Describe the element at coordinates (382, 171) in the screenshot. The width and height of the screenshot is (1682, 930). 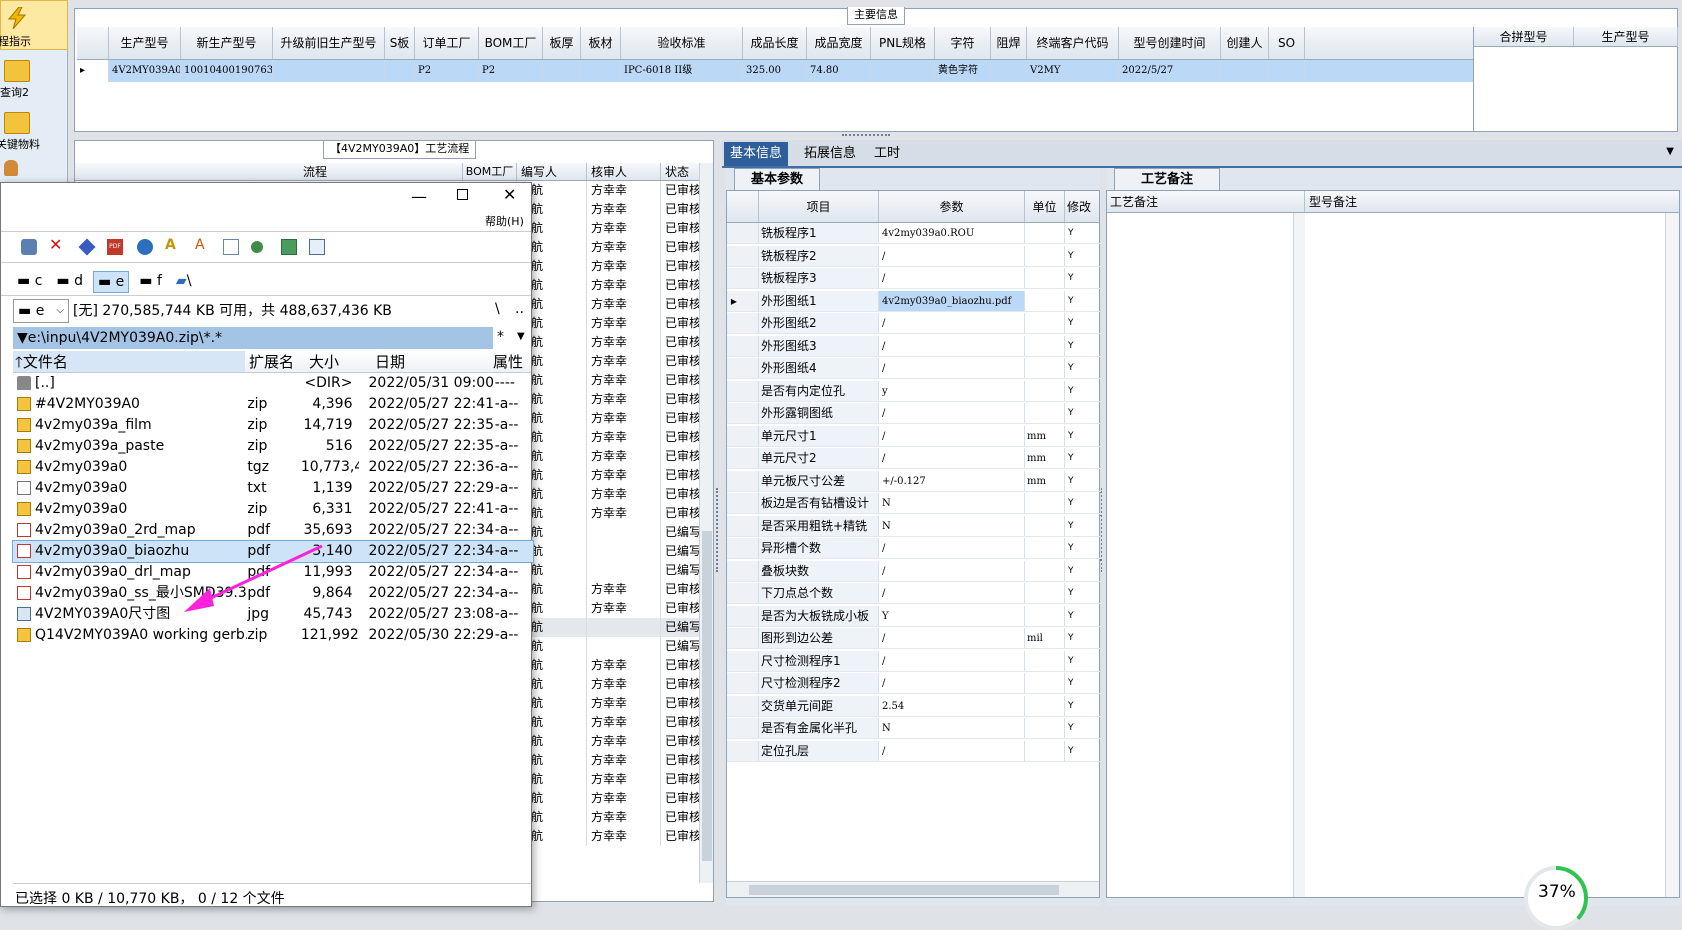
I see `col-header: 流程` at that location.